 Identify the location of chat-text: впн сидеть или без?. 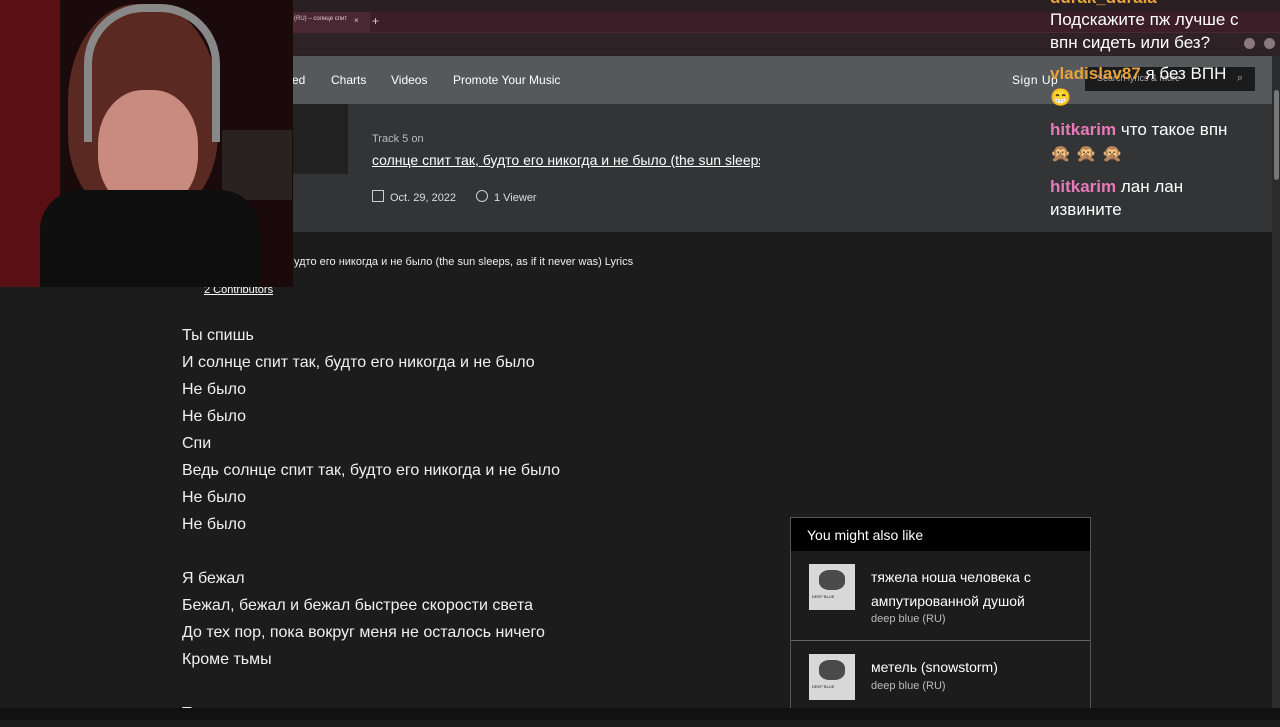
(1130, 42).